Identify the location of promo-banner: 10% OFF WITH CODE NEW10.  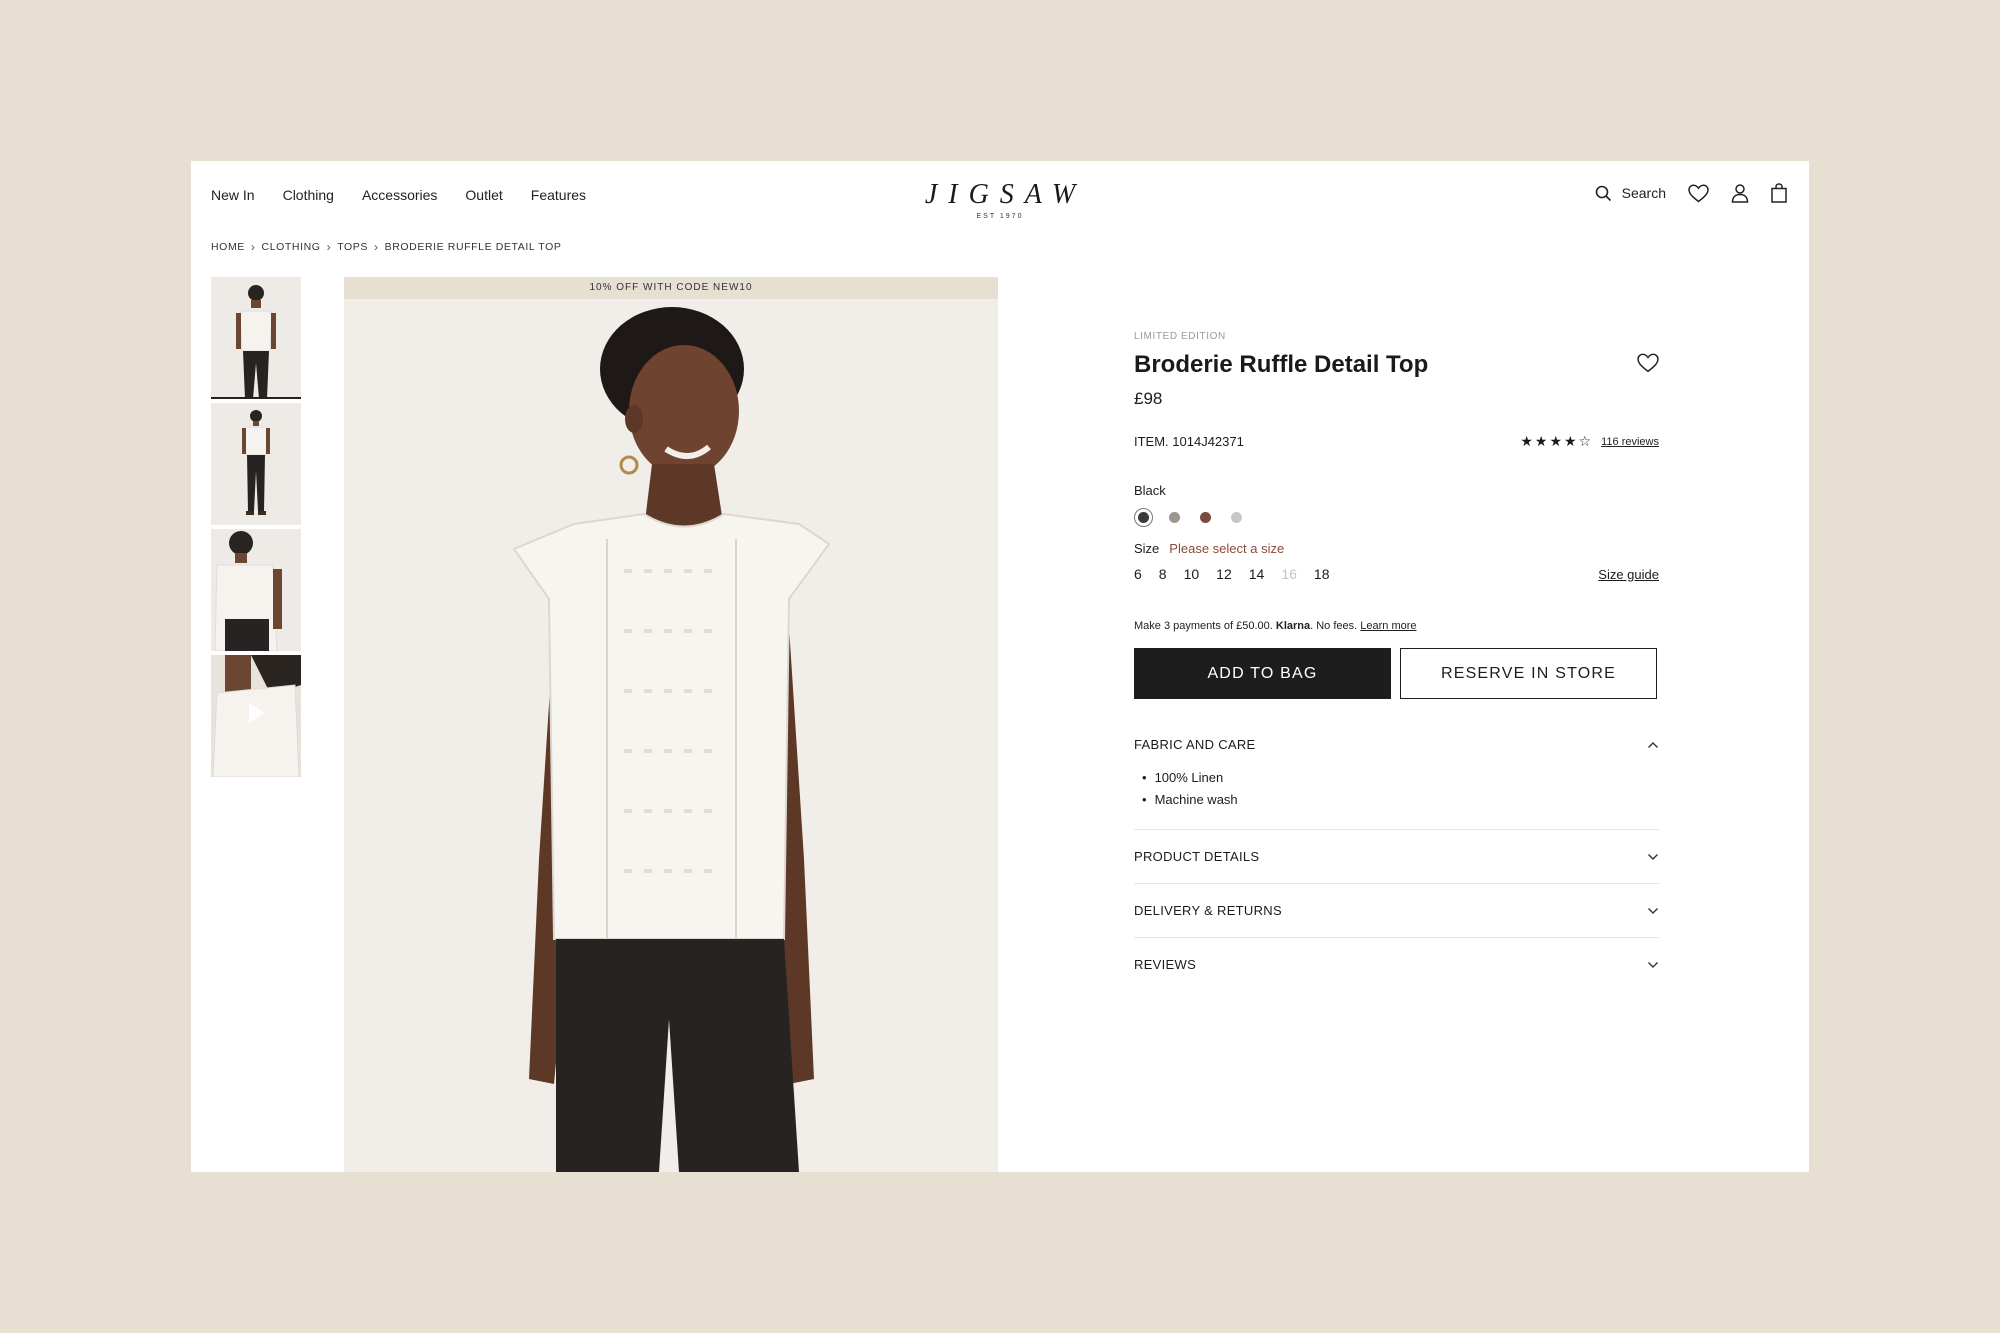
(671, 288).